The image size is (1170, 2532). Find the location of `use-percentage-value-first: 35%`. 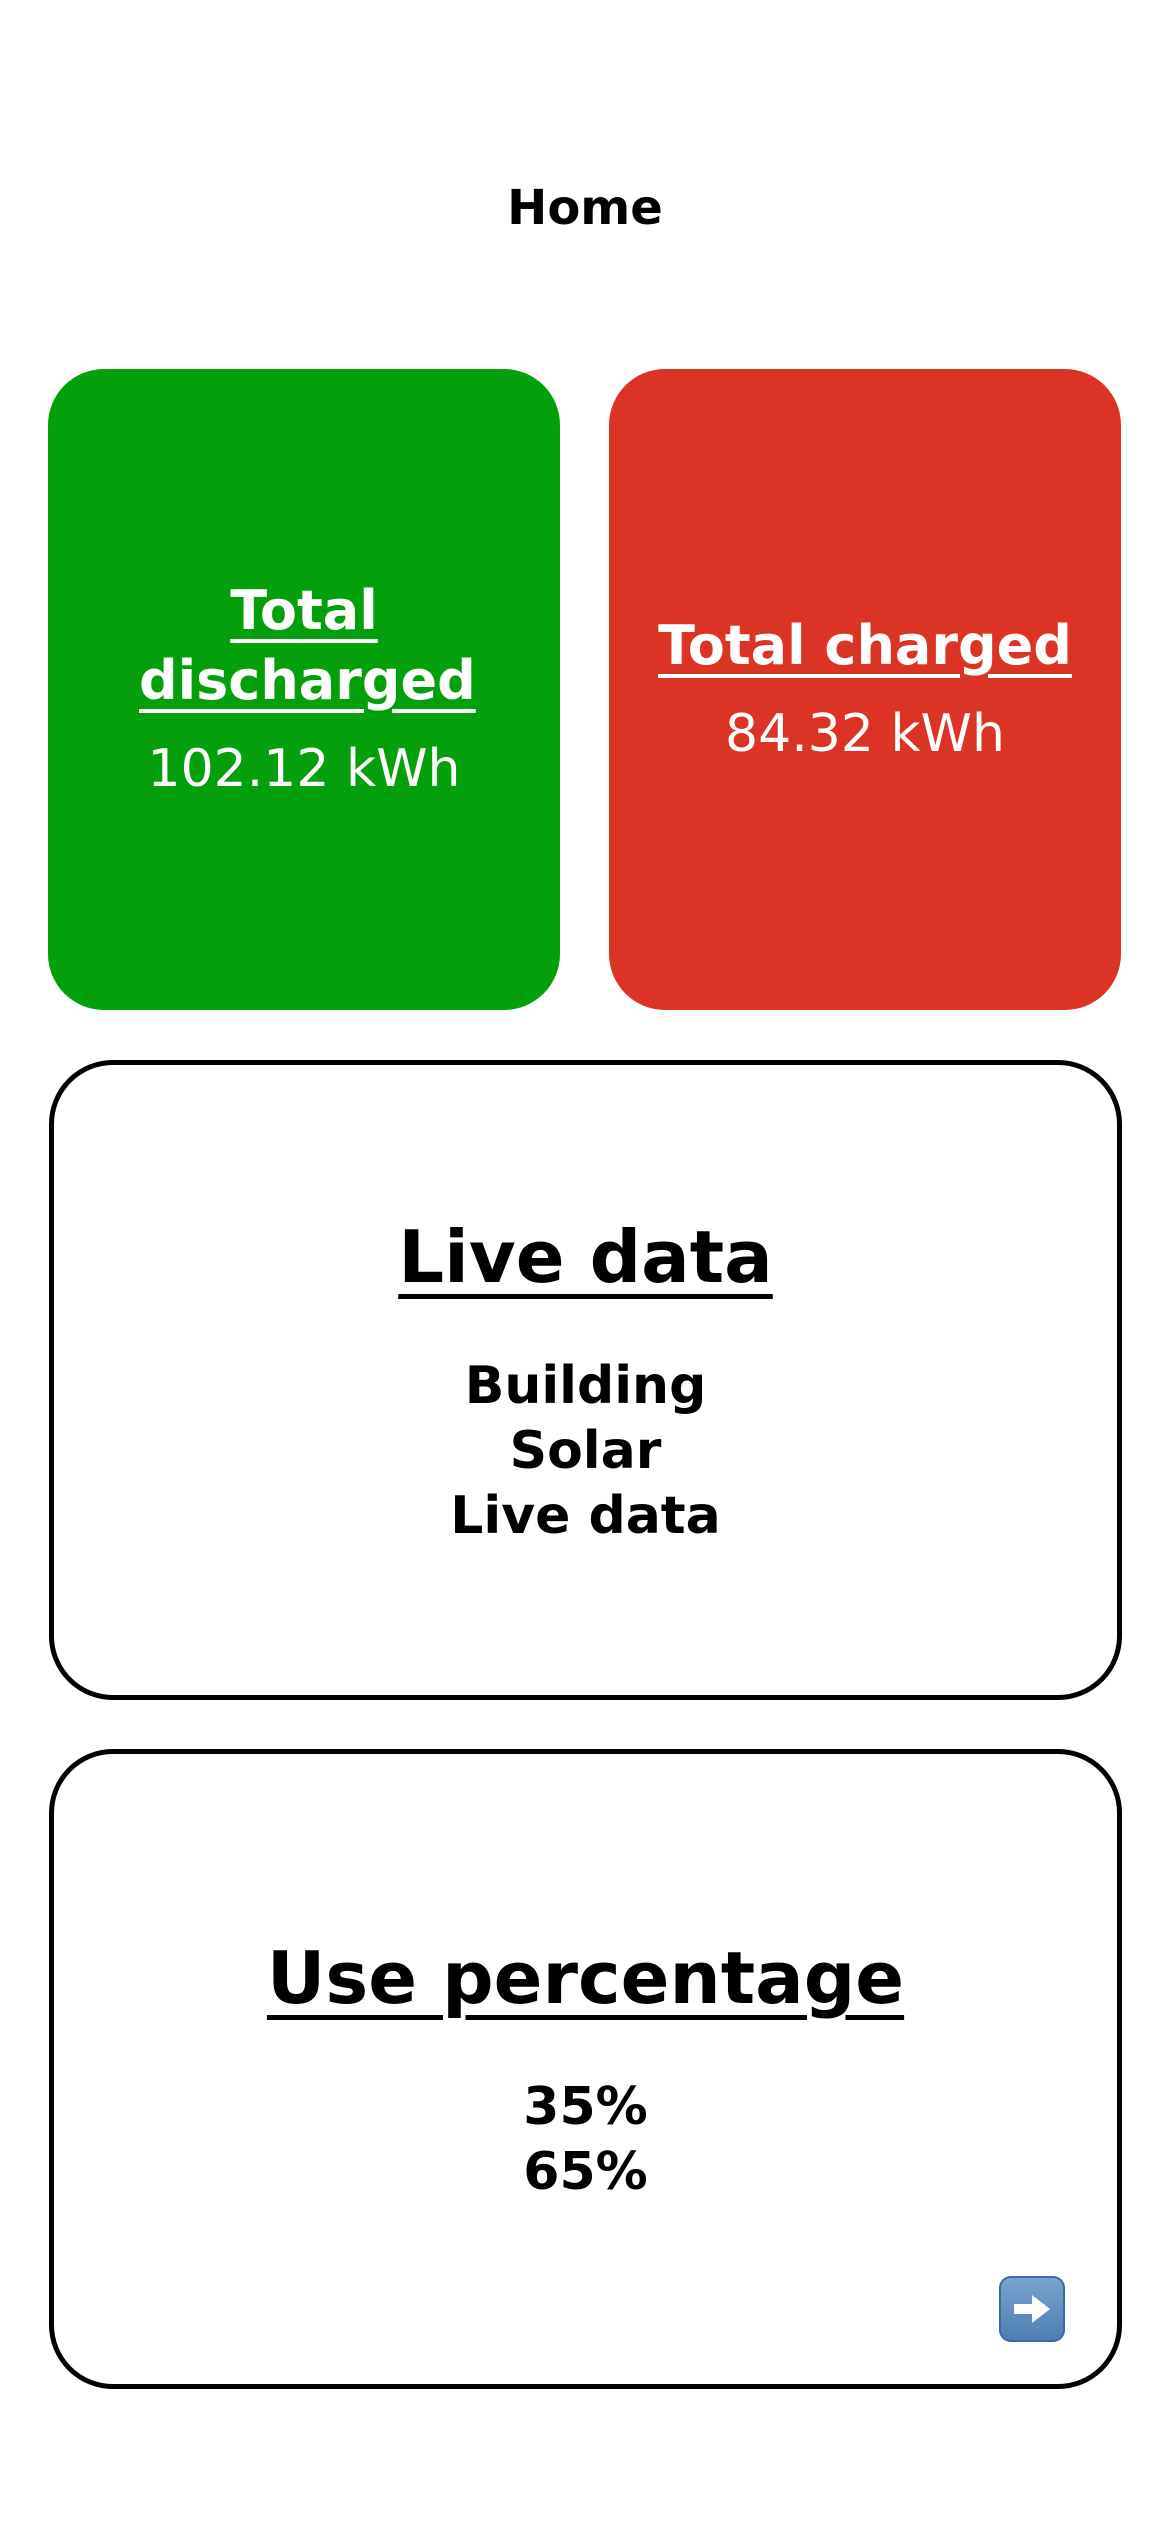

use-percentage-value-first: 35% is located at coordinates (585, 2107).